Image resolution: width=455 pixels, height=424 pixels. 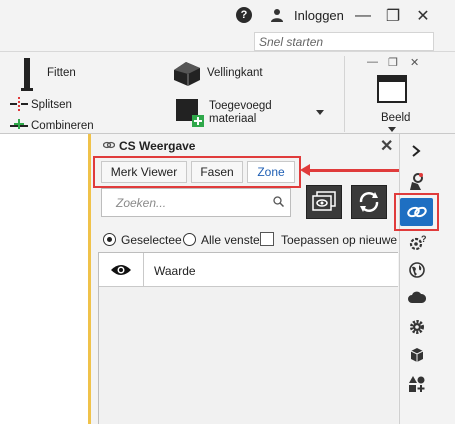 What do you see at coordinates (109, 239) in the screenshot?
I see `radio-geselecteerd` at bounding box center [109, 239].